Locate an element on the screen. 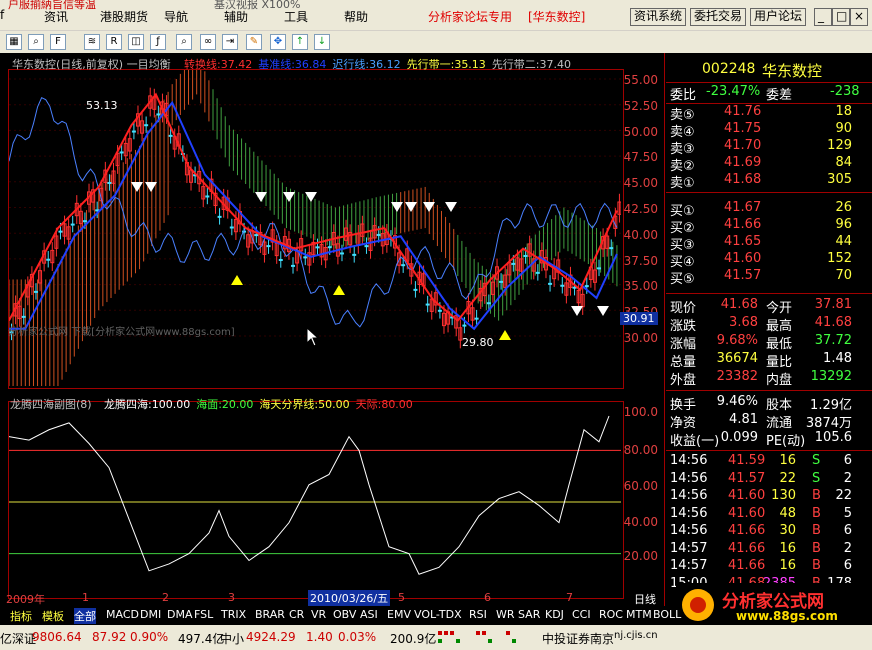  tick-vol: 130 is located at coordinates (783, 495).